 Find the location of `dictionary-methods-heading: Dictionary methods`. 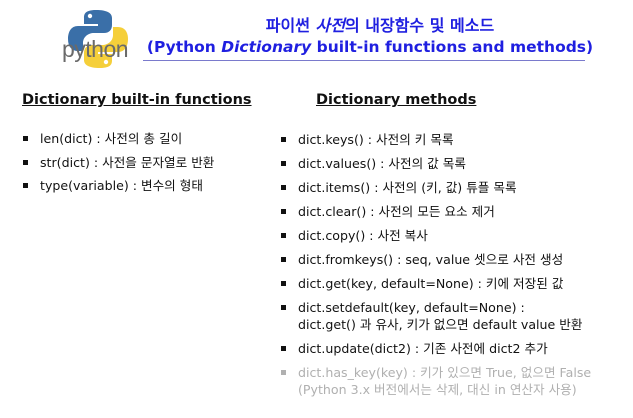

dictionary-methods-heading: Dictionary methods is located at coordinates (396, 100).